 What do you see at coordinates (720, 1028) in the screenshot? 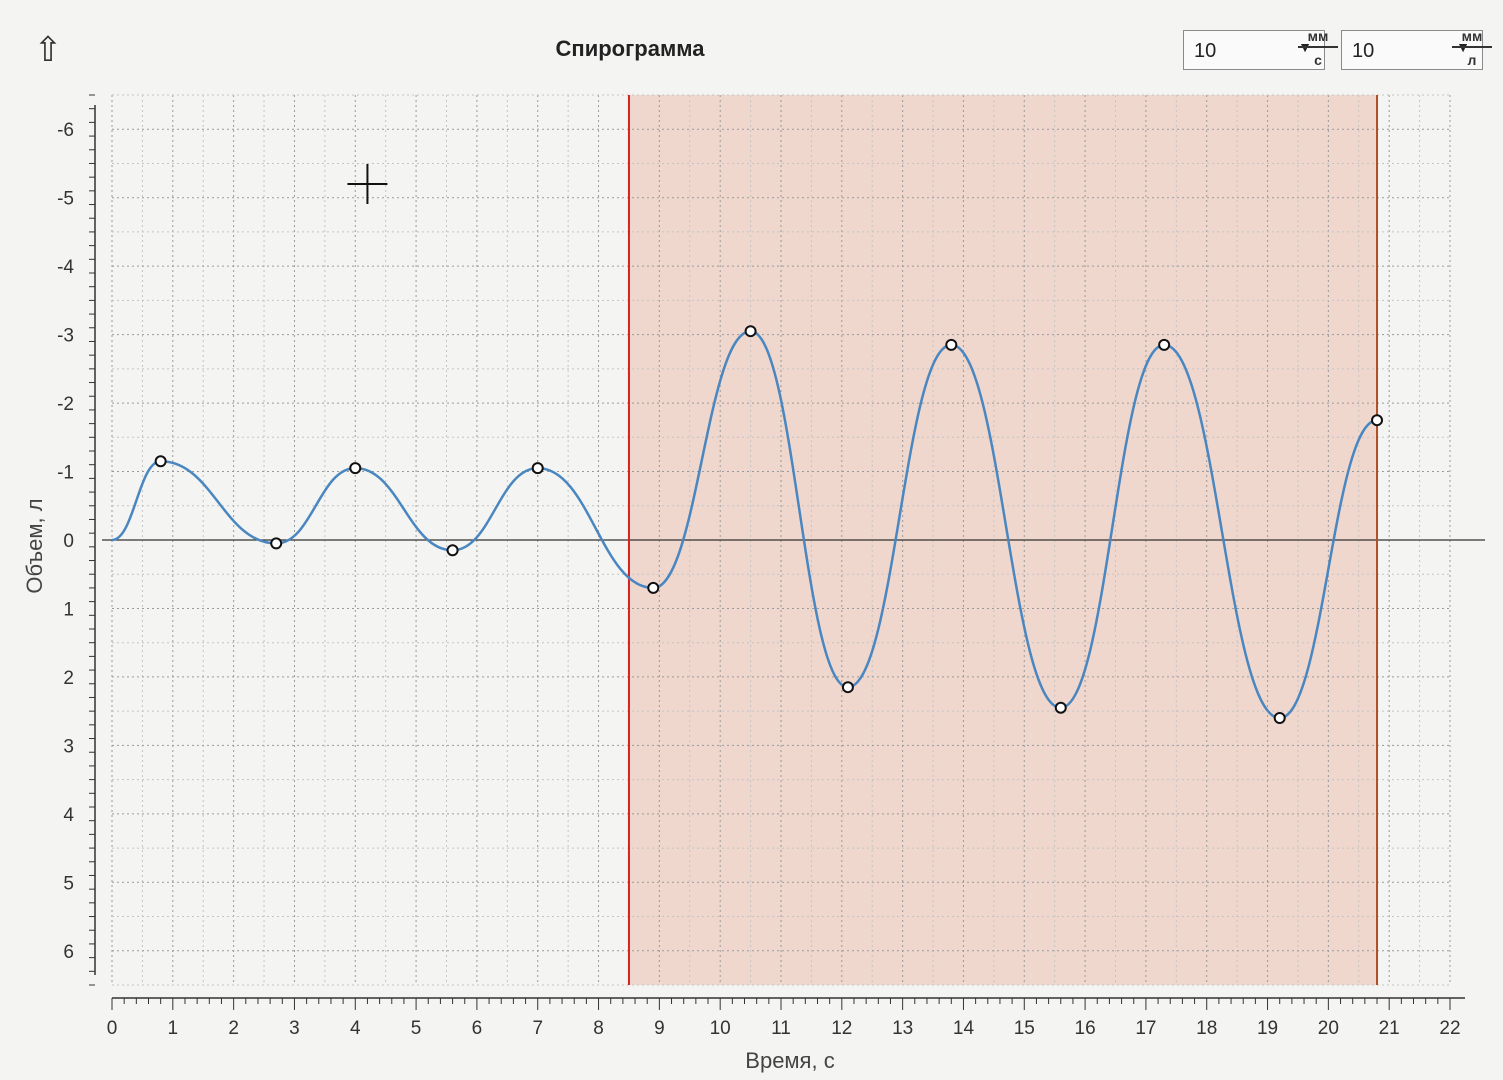
I see `x-tick-label: 10` at bounding box center [720, 1028].